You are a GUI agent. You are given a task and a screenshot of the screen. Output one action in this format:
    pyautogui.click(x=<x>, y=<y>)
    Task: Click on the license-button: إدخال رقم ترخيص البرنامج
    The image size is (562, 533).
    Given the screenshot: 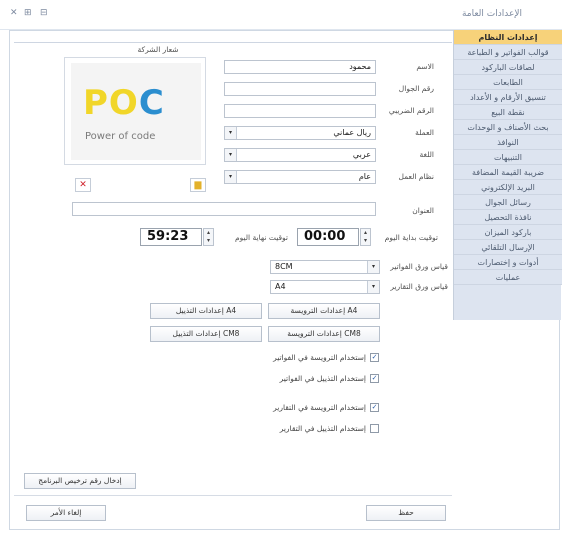 What is the action you would take?
    pyautogui.click(x=80, y=481)
    